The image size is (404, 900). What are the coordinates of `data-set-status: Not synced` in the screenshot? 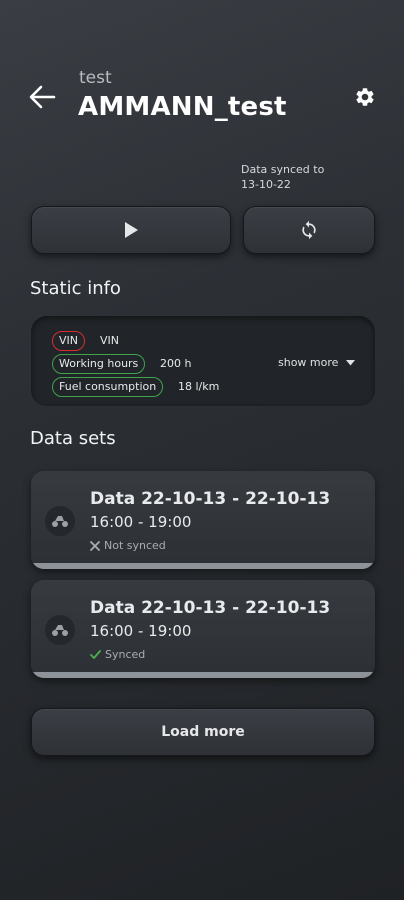 It's located at (128, 545).